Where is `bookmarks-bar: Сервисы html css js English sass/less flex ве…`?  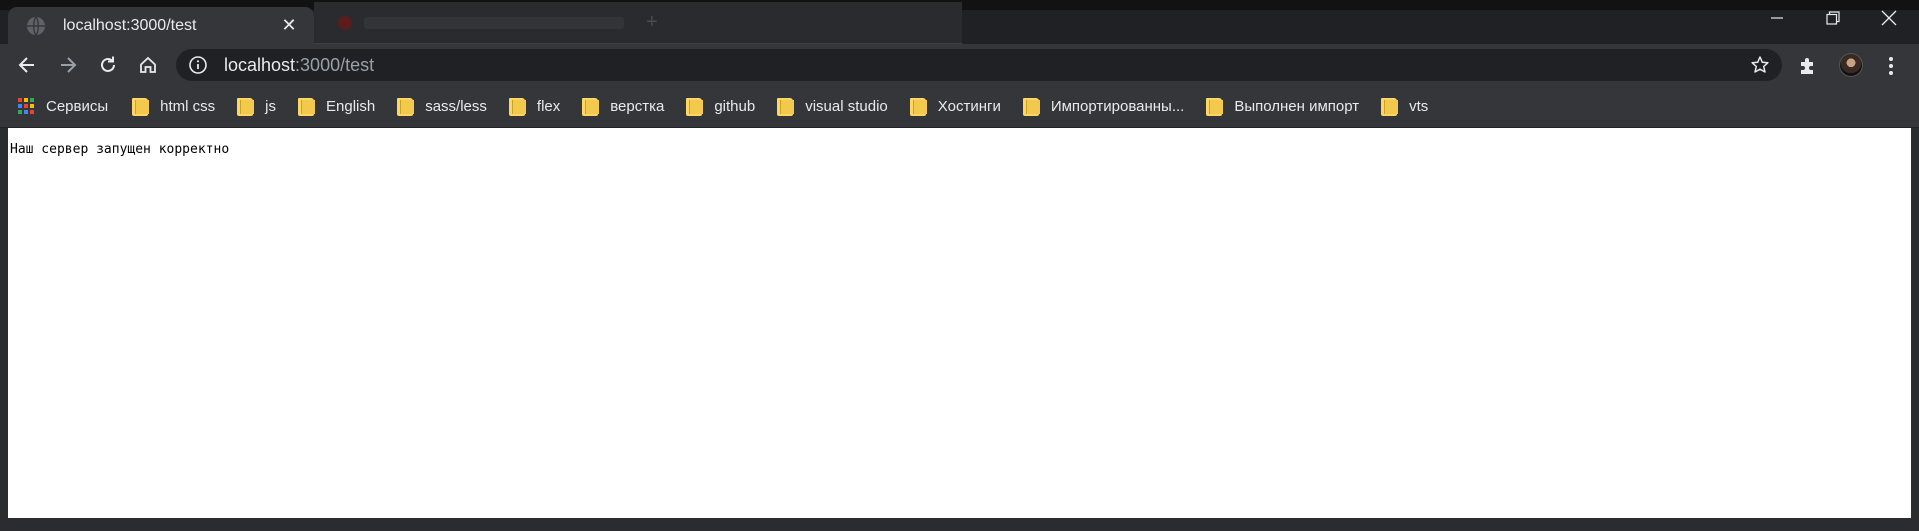 bookmarks-bar: Сервисы html css js English sass/less flex ве… is located at coordinates (959, 107).